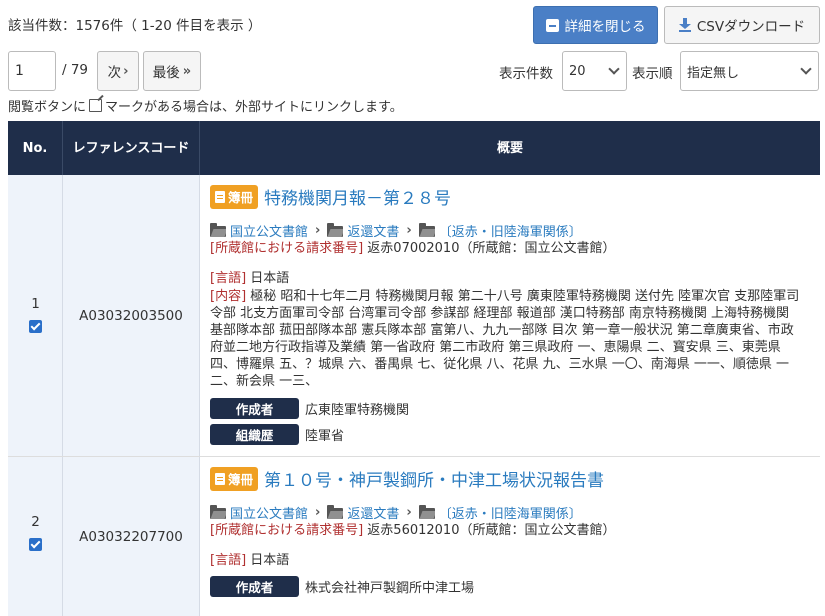  What do you see at coordinates (552, 25) in the screenshot?
I see `minus-square-icon` at bounding box center [552, 25].